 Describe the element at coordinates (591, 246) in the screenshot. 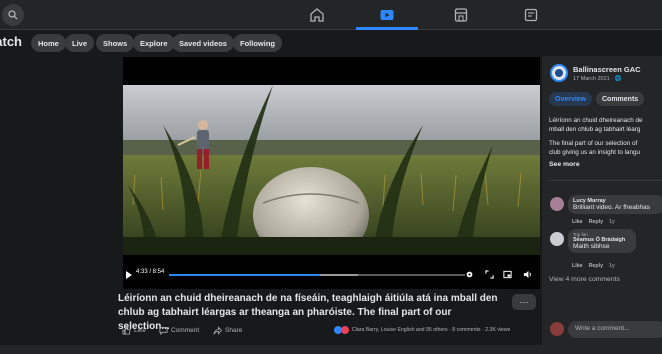

I see `comment-text: Maith sibhse` at that location.